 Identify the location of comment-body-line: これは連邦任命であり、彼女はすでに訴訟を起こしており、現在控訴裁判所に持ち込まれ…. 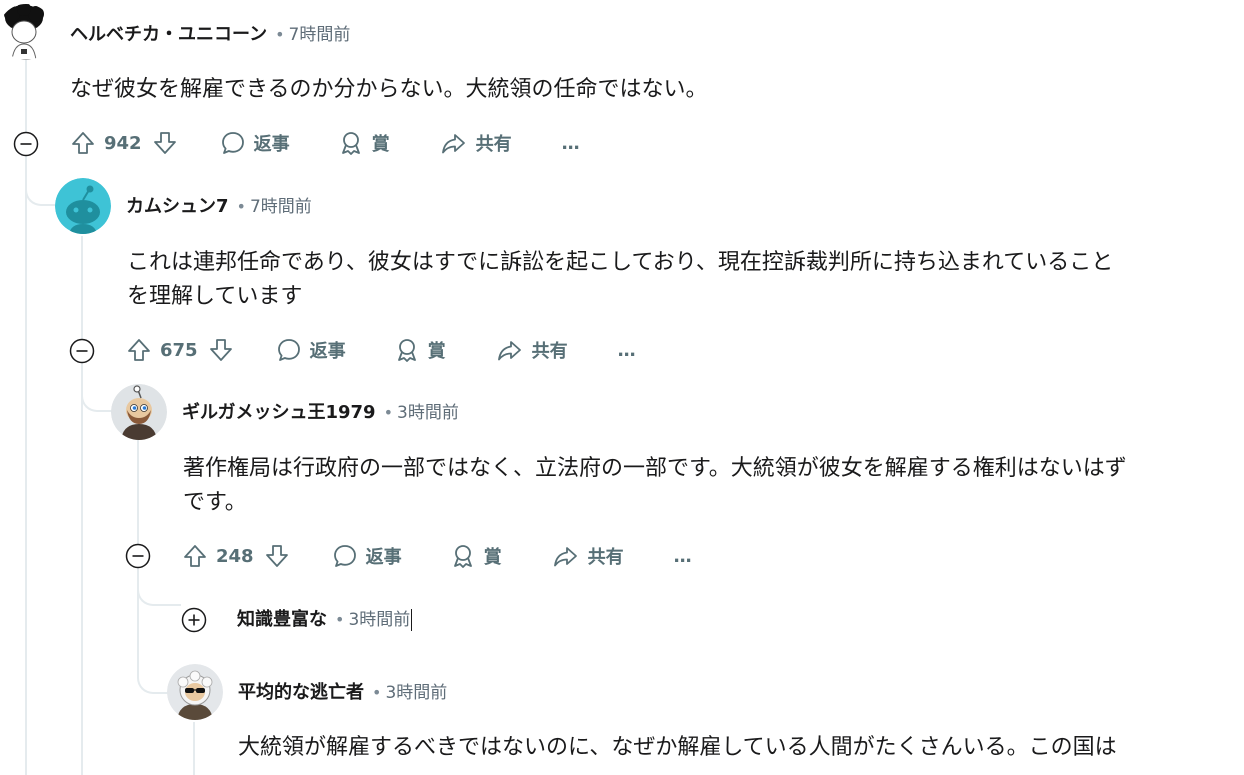
(620, 262).